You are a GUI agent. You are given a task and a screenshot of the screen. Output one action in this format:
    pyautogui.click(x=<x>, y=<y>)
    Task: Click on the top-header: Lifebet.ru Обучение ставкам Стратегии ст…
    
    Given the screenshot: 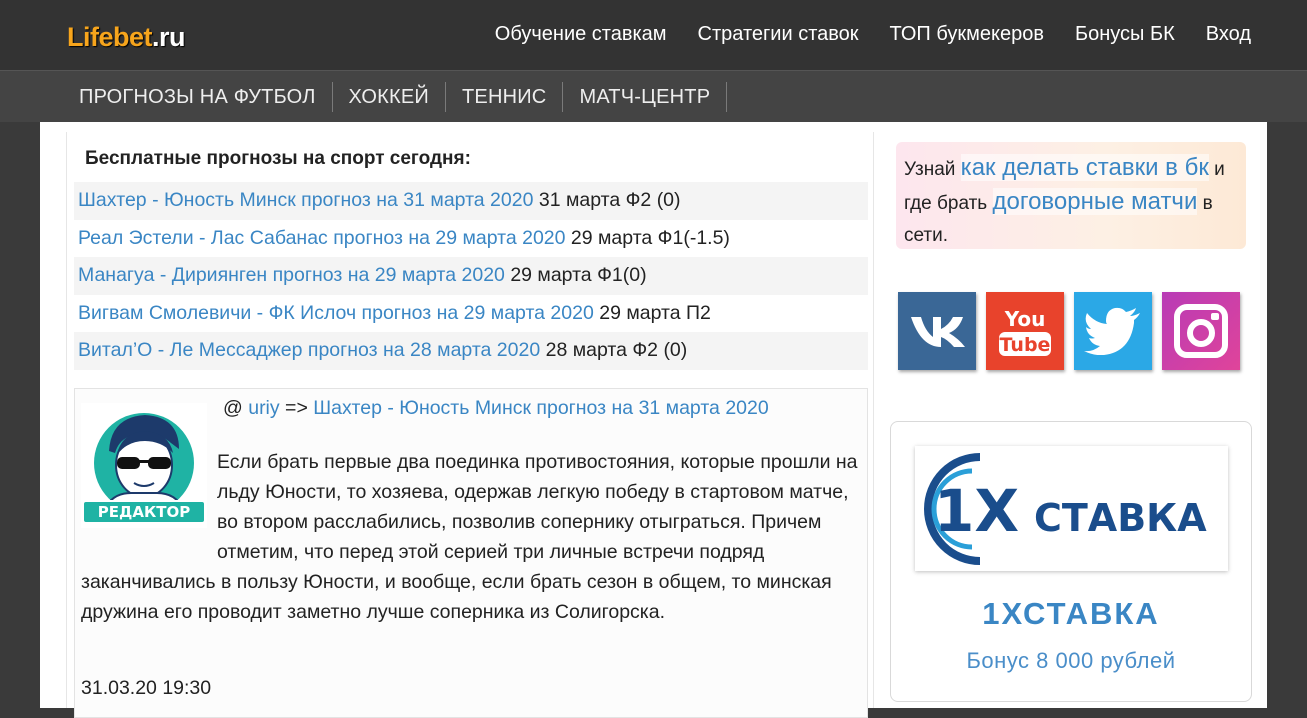 What is the action you would take?
    pyautogui.click(x=653, y=35)
    